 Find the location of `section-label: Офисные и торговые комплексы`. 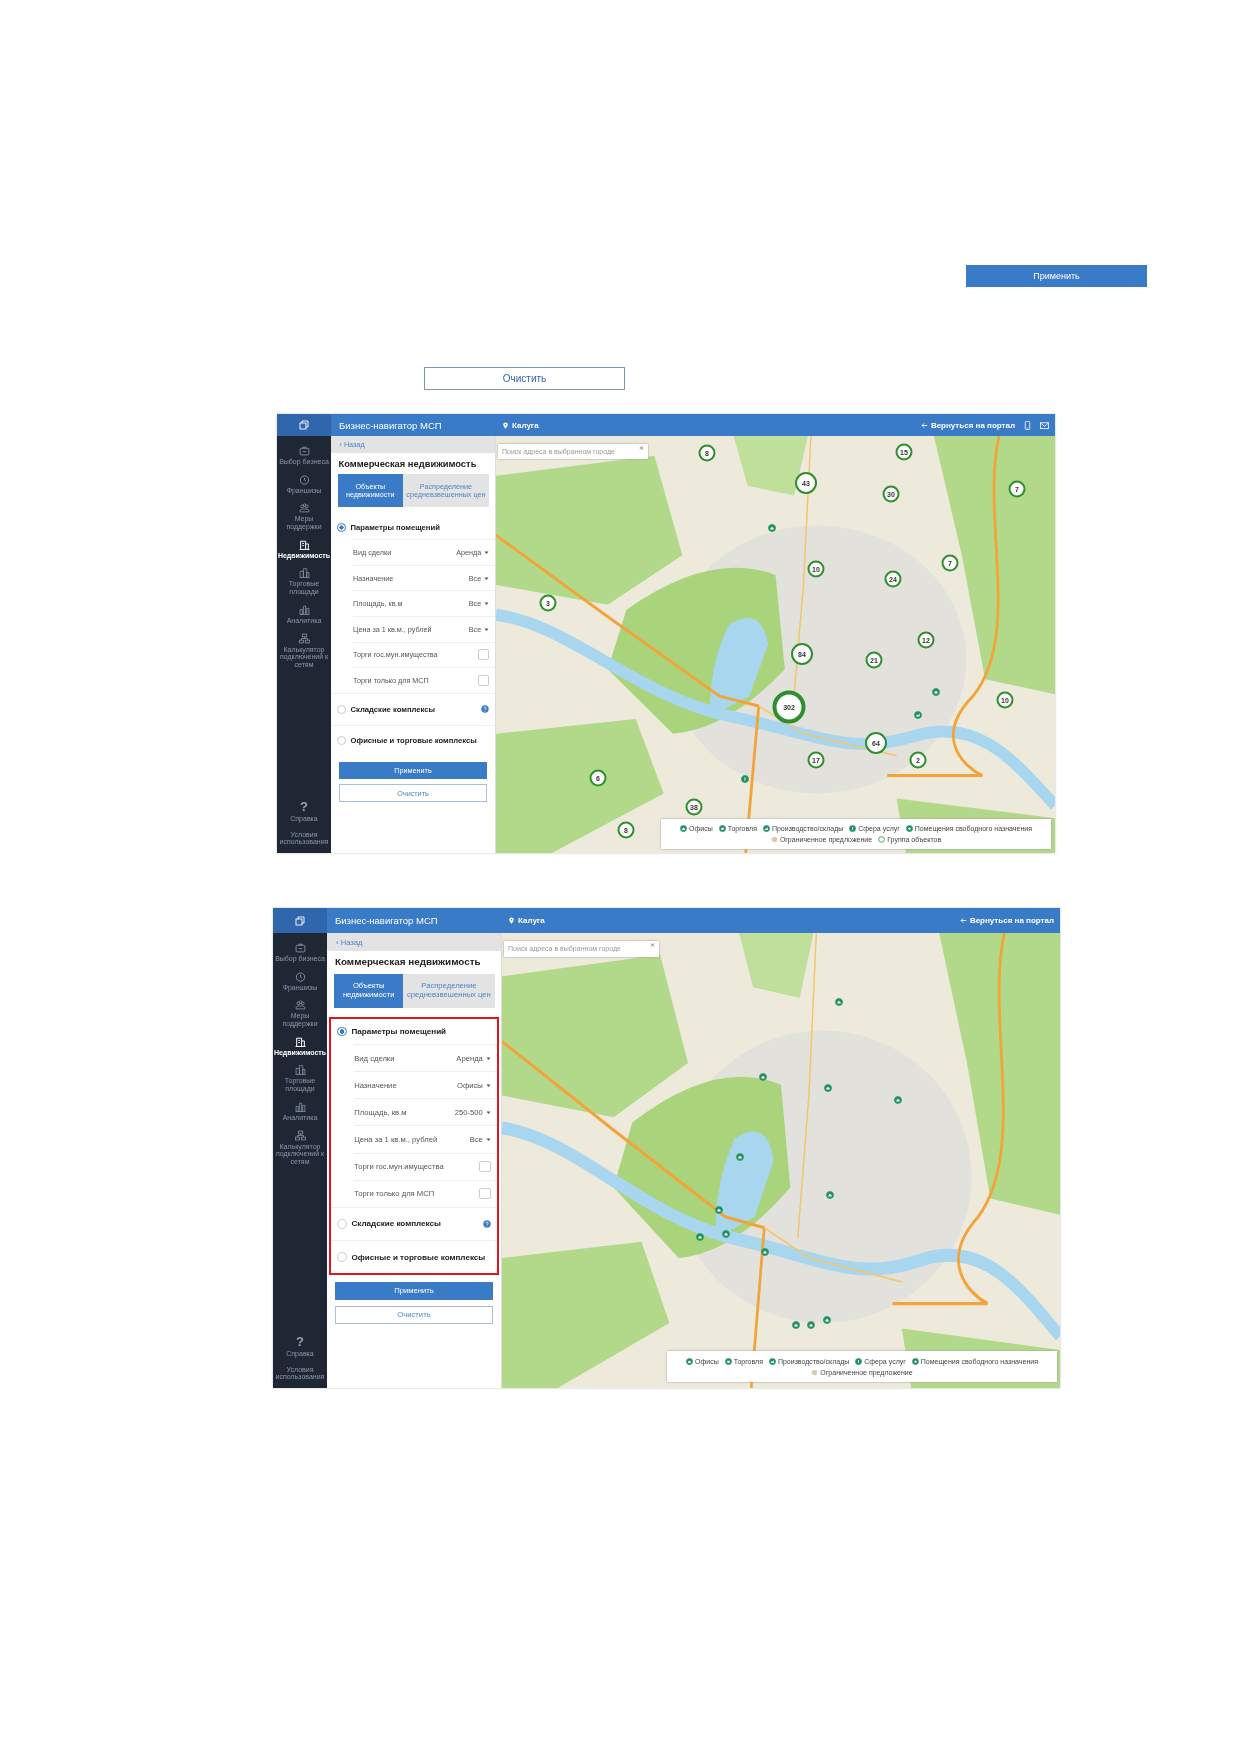

section-label: Офисные и торговые комплексы is located at coordinates (419, 1257).